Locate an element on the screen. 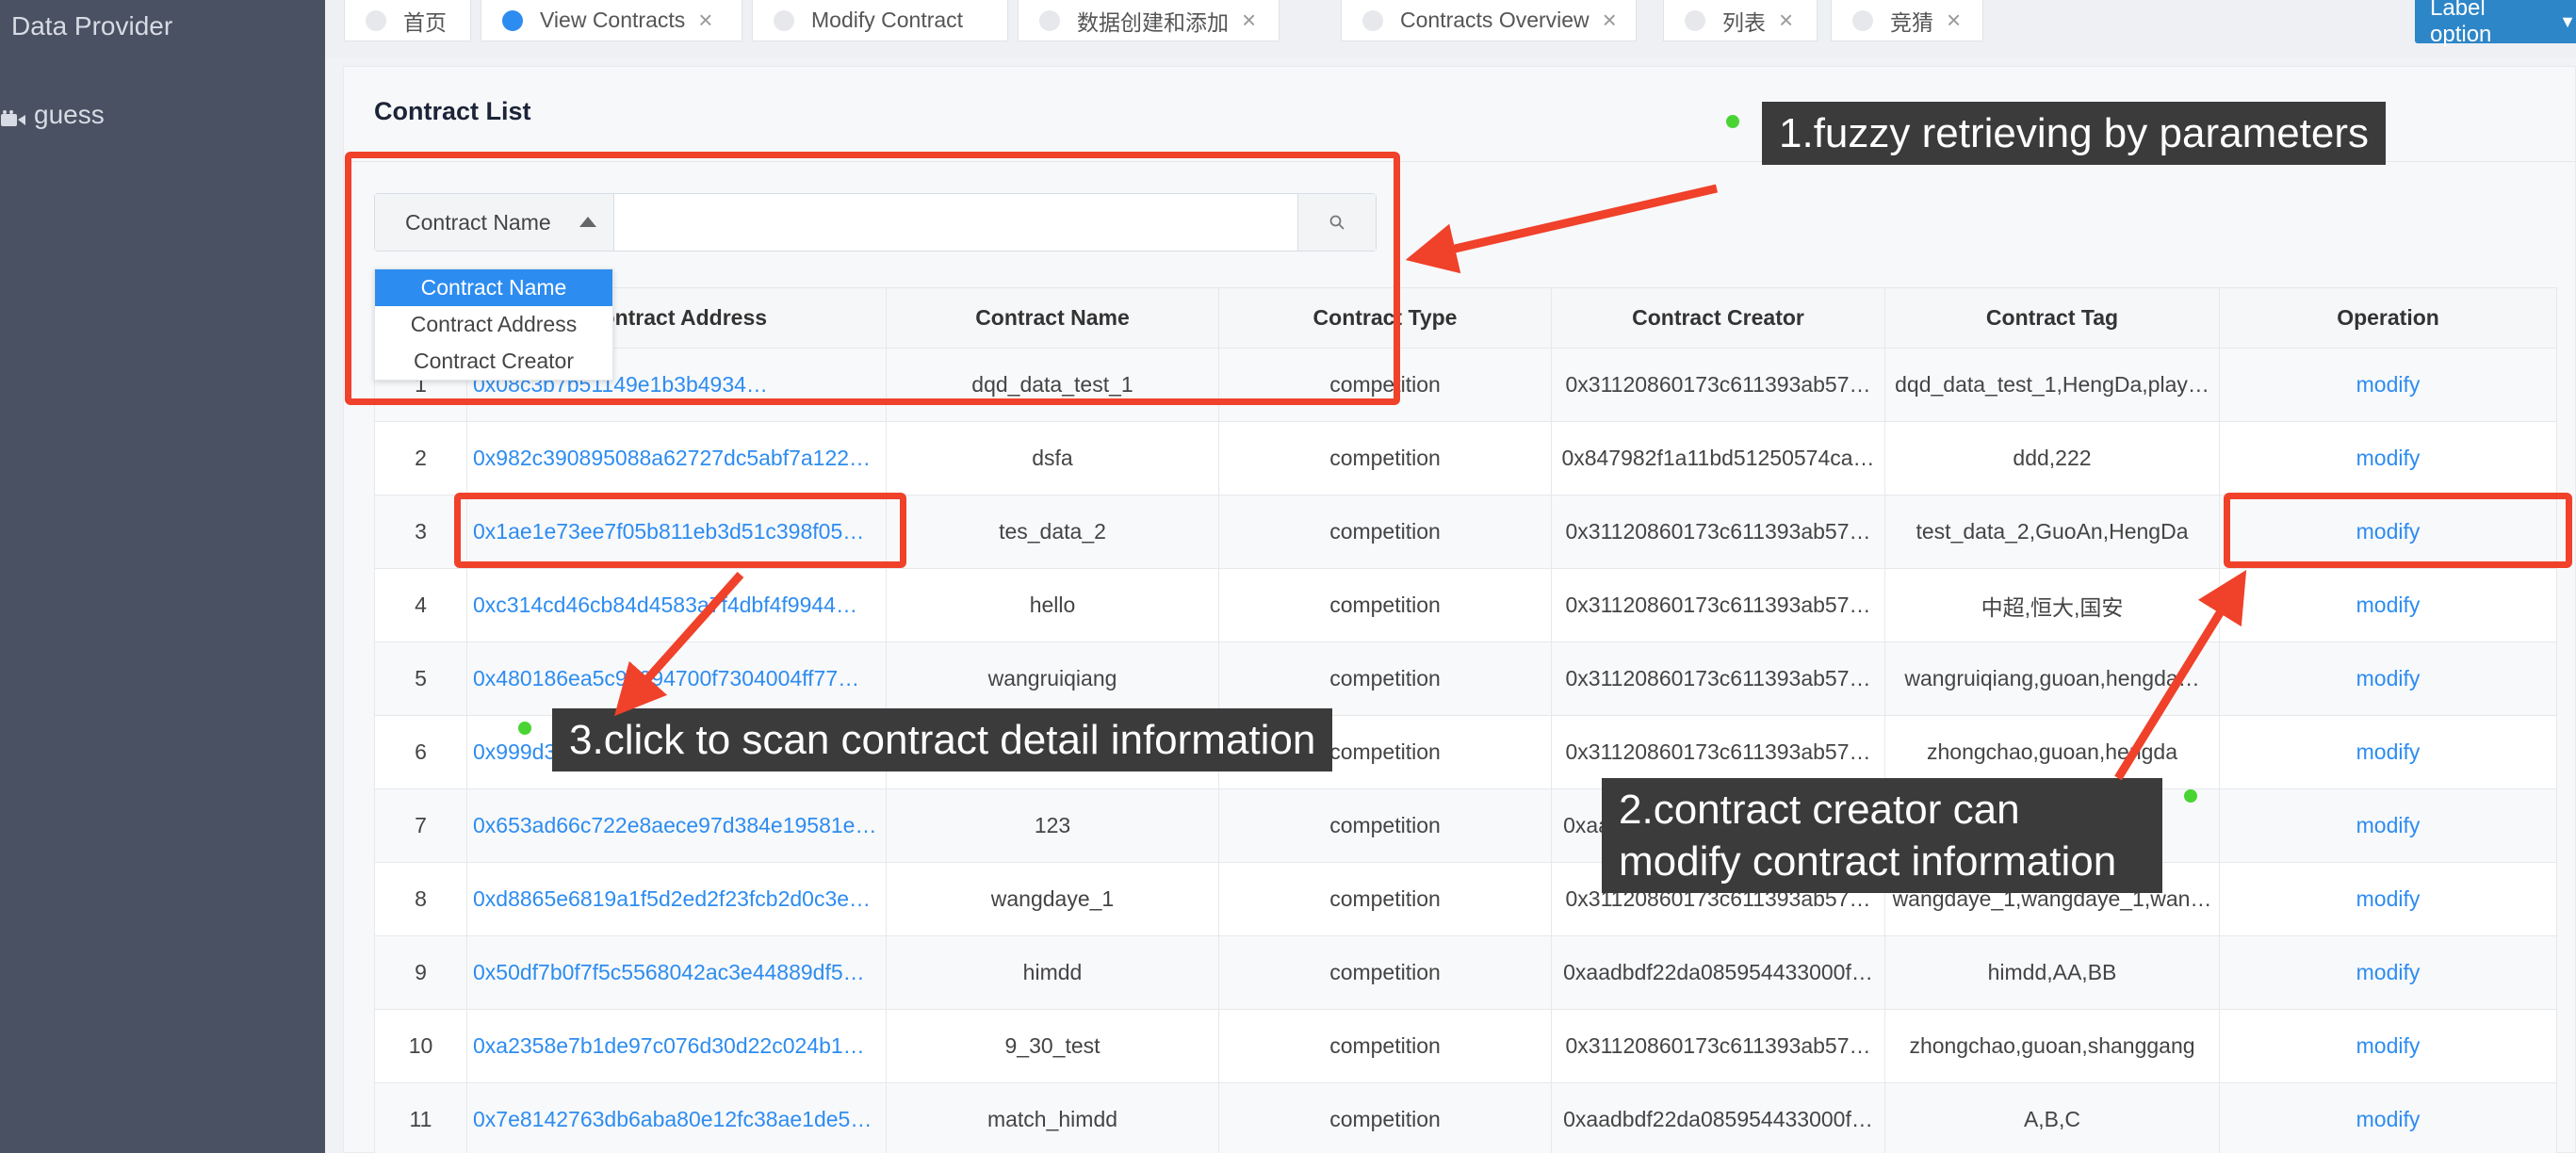 The image size is (2576, 1153). column-header-operation: Operation is located at coordinates (2388, 318).